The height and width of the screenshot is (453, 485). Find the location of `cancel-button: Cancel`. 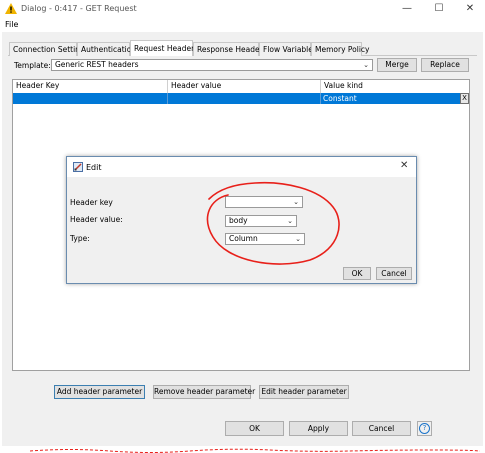

cancel-button: Cancel is located at coordinates (381, 428).